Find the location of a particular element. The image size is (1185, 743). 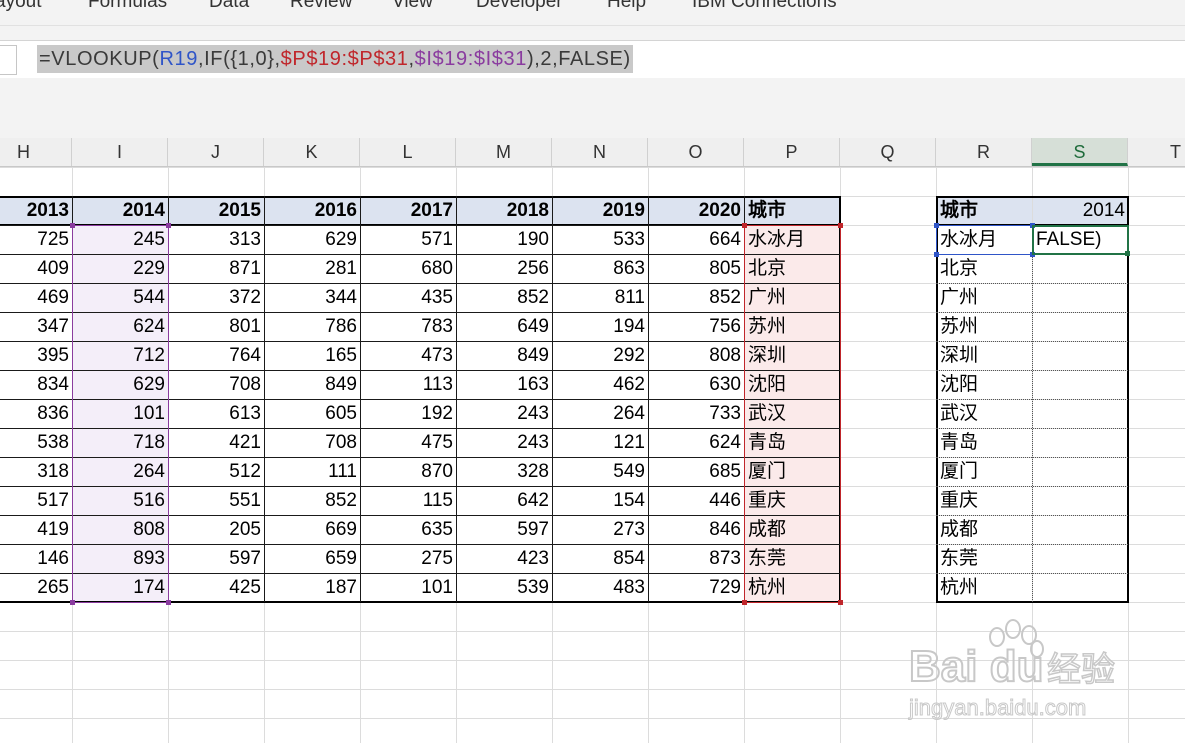

column-header-h: H is located at coordinates (36, 152).